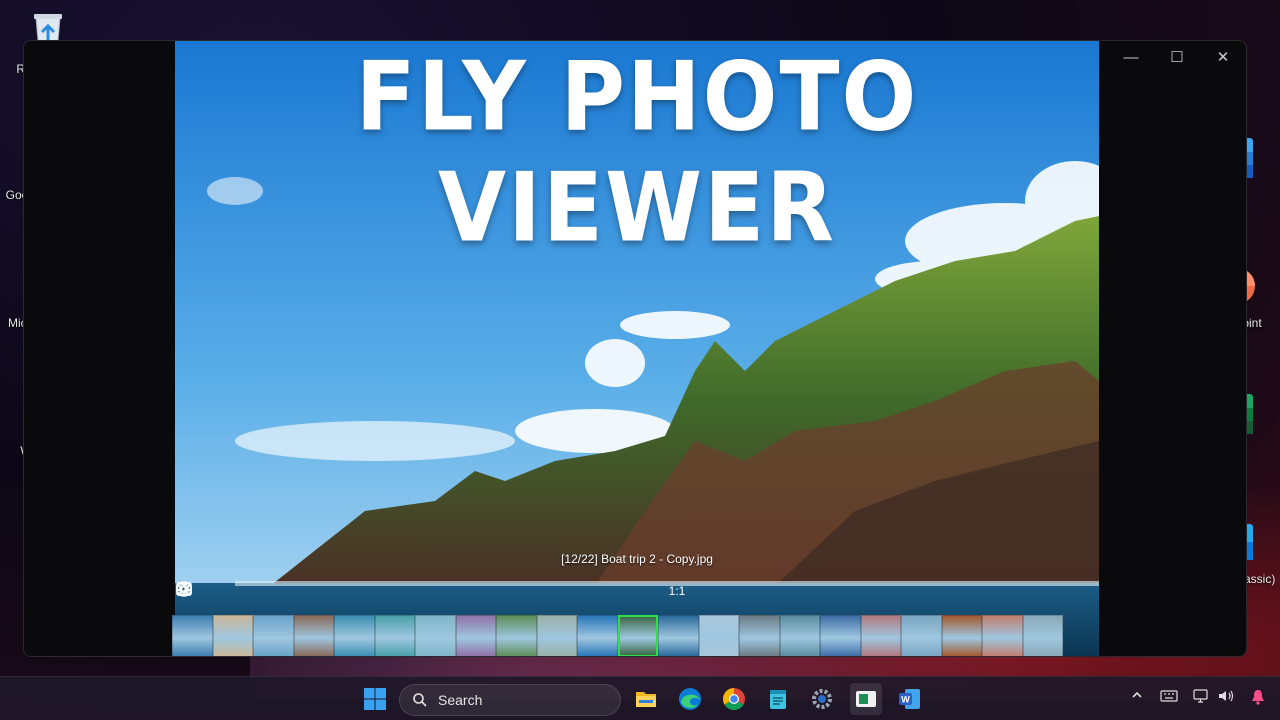 The width and height of the screenshot is (1280, 720). I want to click on window-controls: — ☐ ✕, so click(1177, 57).